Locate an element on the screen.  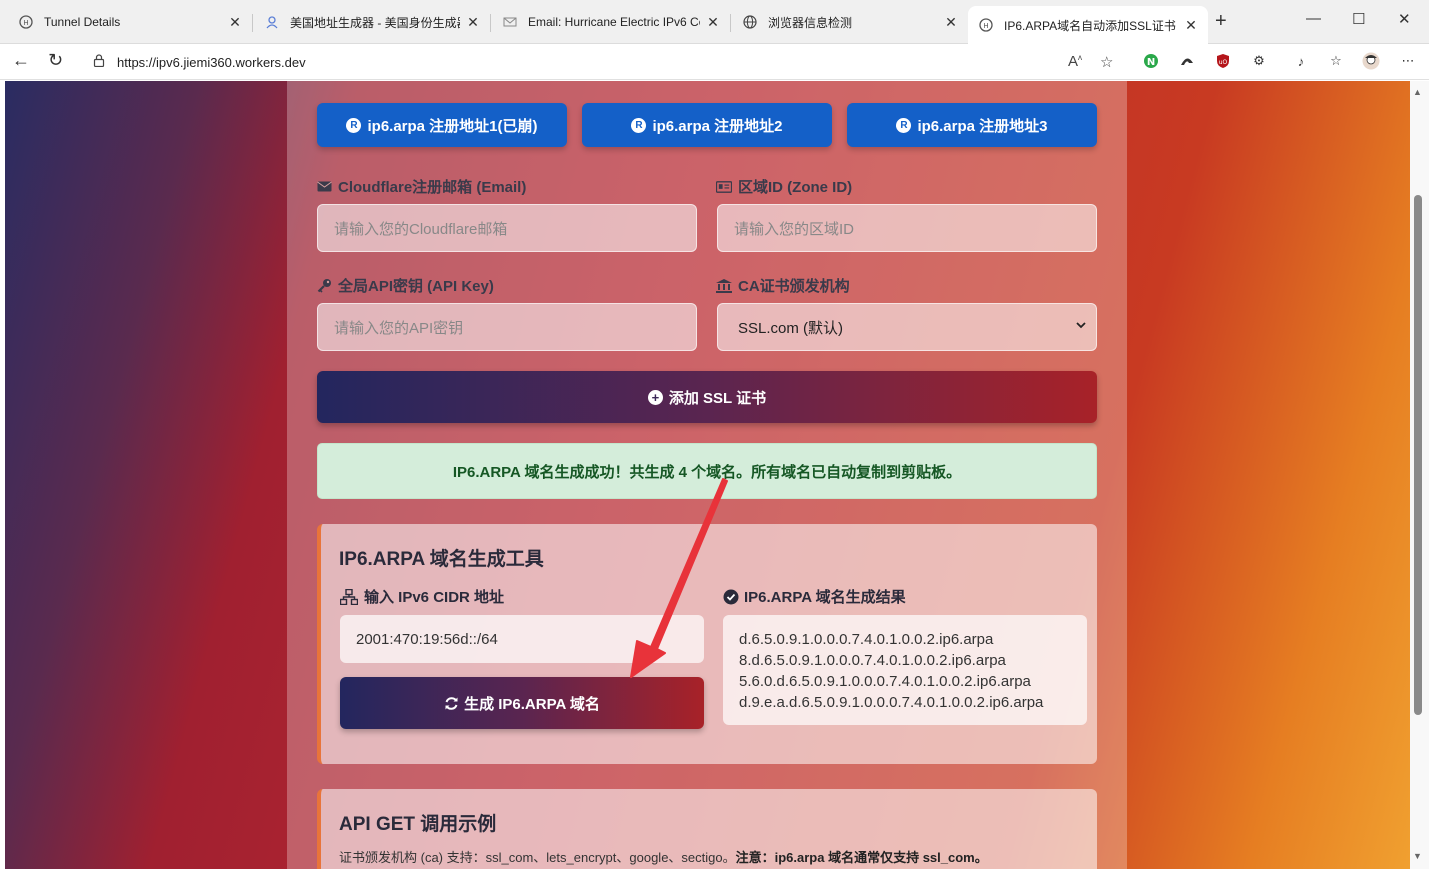
tab-ip6-arpa-ssl: H IP6.ARPA域名自动添加SSL证书 ✕ is located at coordinates (1088, 25).